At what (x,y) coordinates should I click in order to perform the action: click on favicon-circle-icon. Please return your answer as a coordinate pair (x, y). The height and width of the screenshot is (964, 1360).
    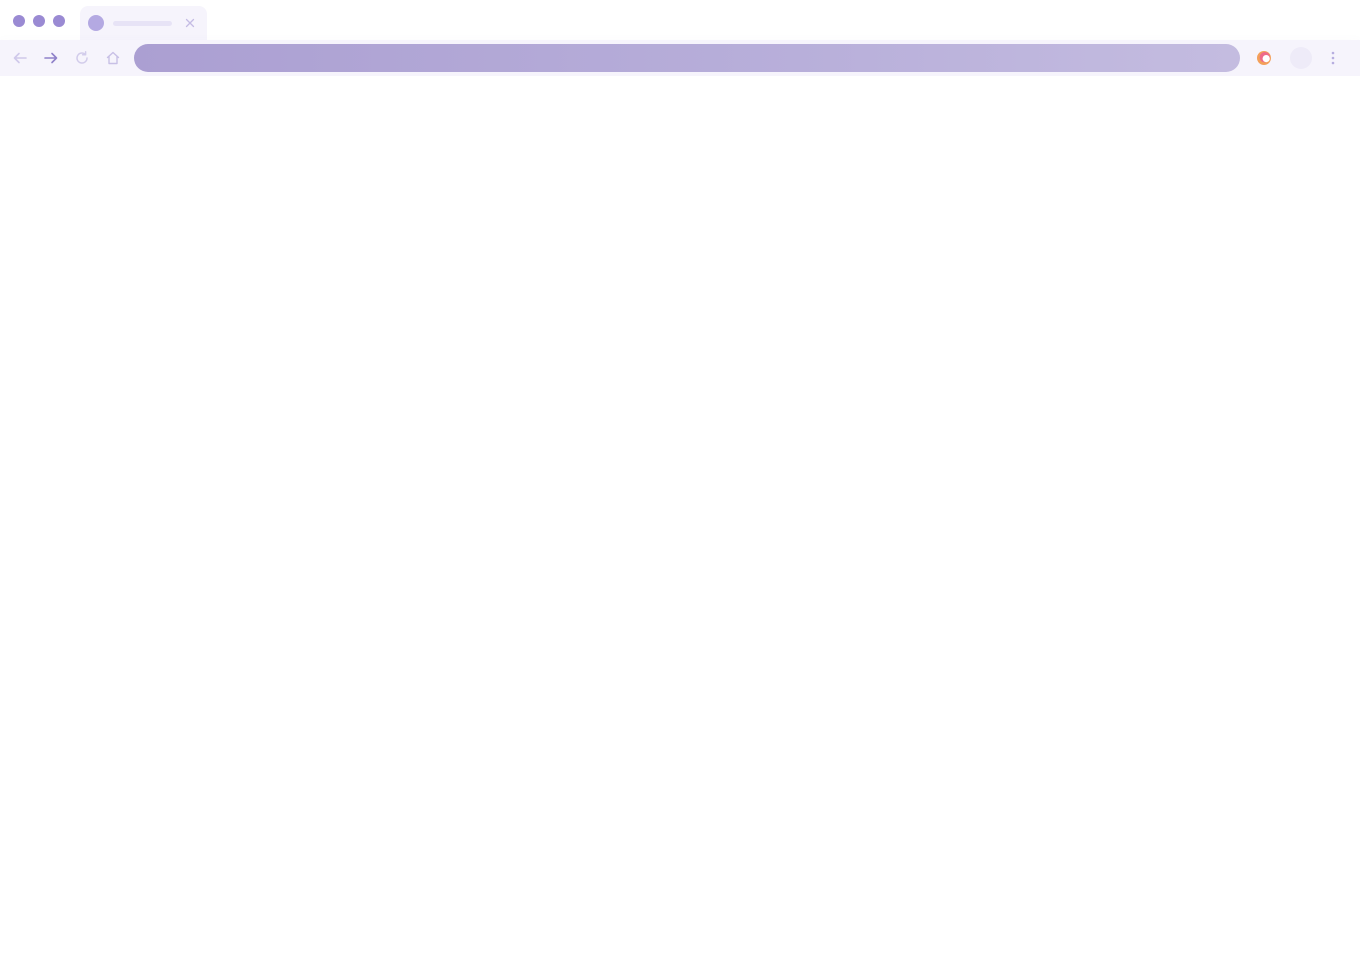
    Looking at the image, I should click on (96, 23).